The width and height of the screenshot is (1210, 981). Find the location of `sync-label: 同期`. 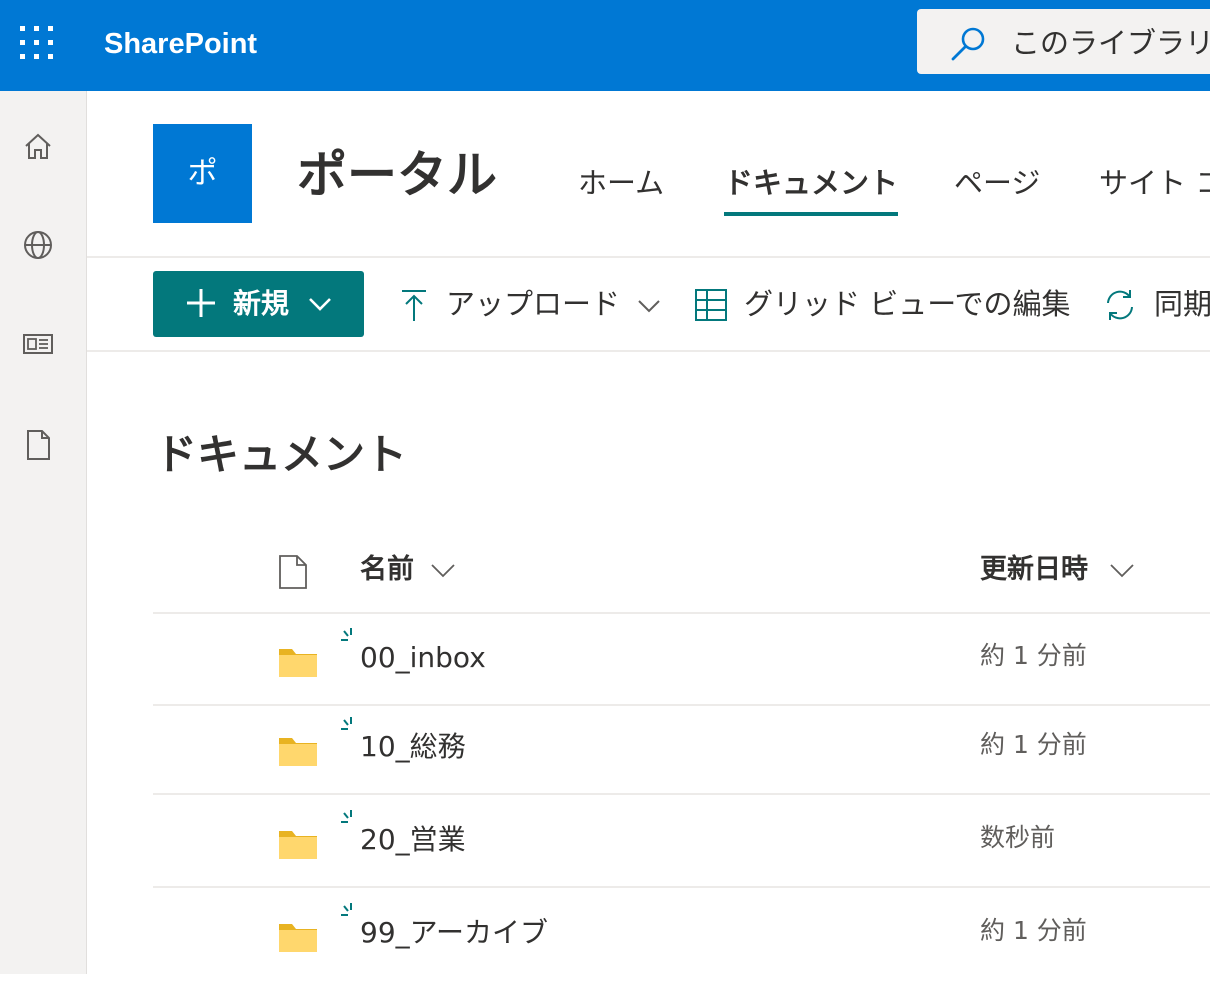

sync-label: 同期 is located at coordinates (1182, 304).